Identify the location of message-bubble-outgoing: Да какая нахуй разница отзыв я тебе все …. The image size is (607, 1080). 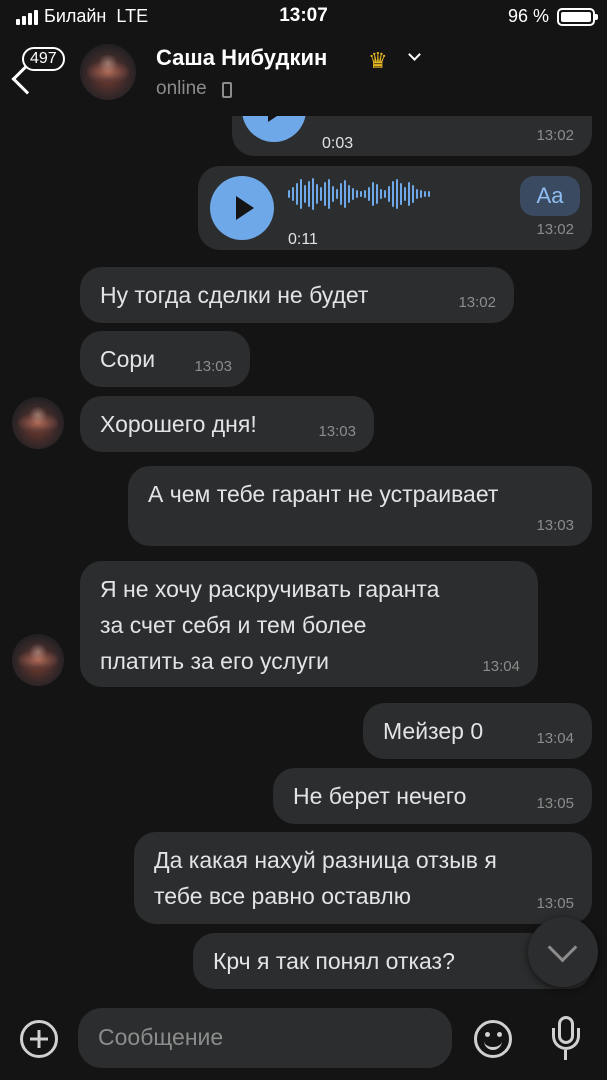
(363, 878).